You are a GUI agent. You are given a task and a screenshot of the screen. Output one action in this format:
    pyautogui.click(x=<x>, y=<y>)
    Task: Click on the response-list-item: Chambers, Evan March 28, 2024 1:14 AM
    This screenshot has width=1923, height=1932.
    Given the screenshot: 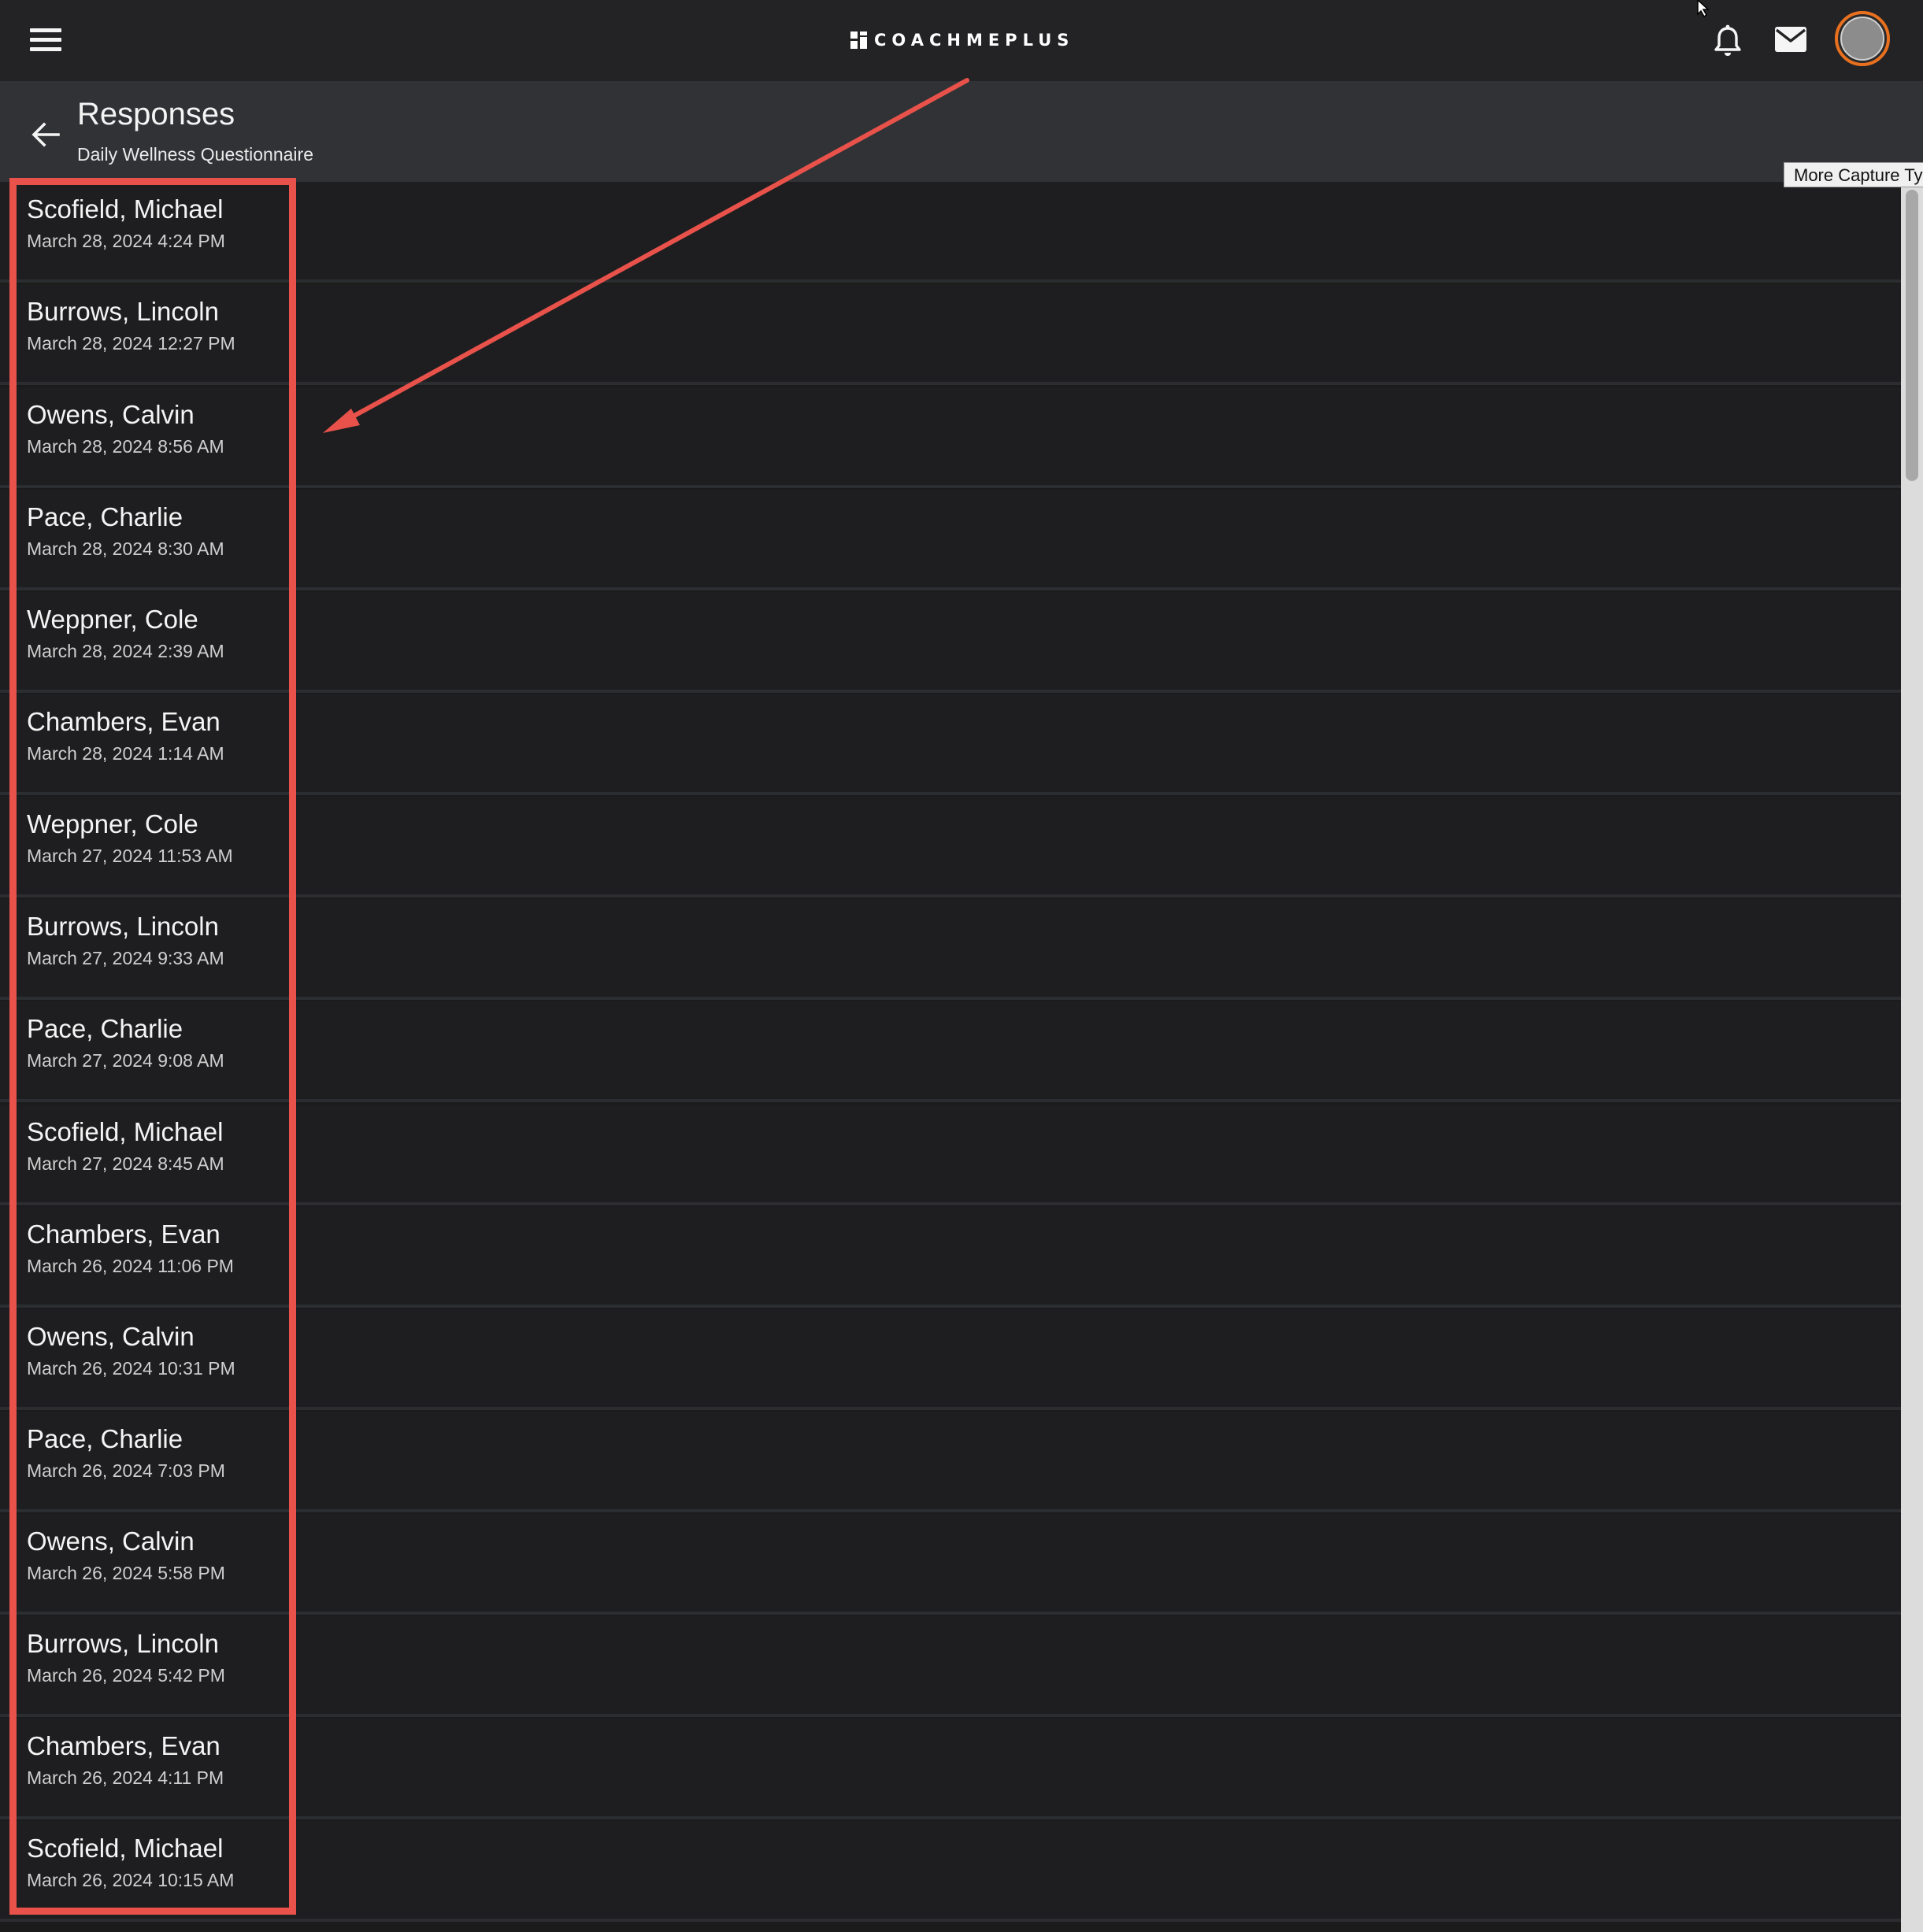 What is the action you would take?
    pyautogui.click(x=950, y=744)
    